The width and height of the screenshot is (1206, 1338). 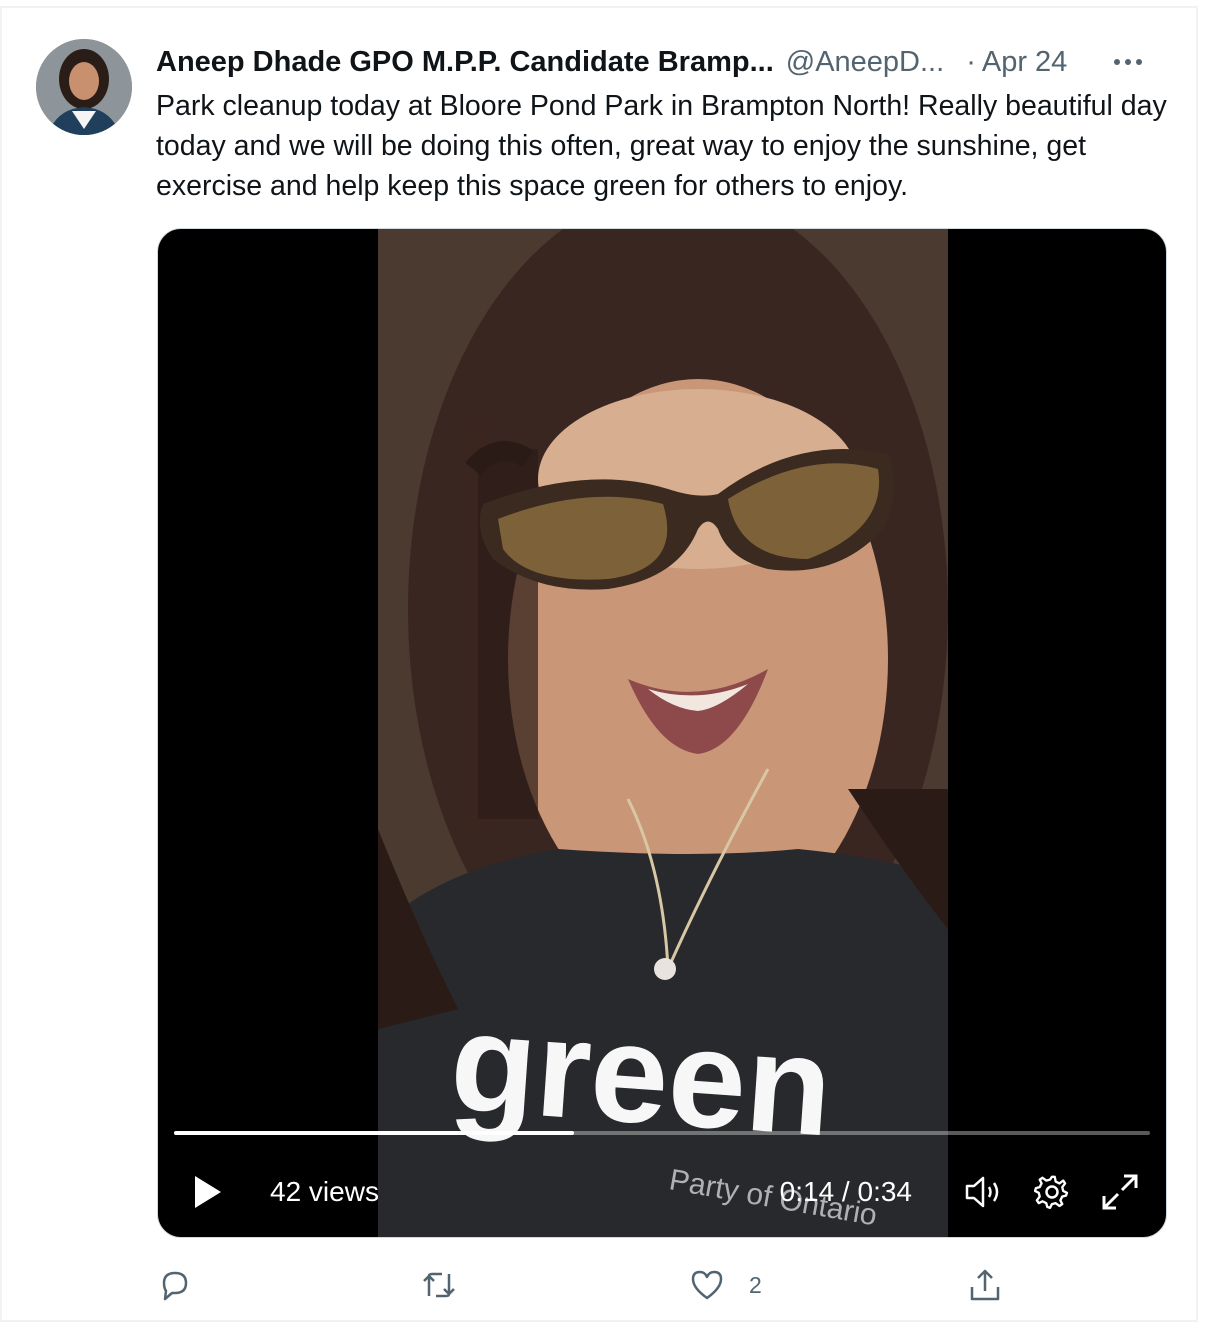 I want to click on tweet-date: Apr 24, so click(x=1024, y=62).